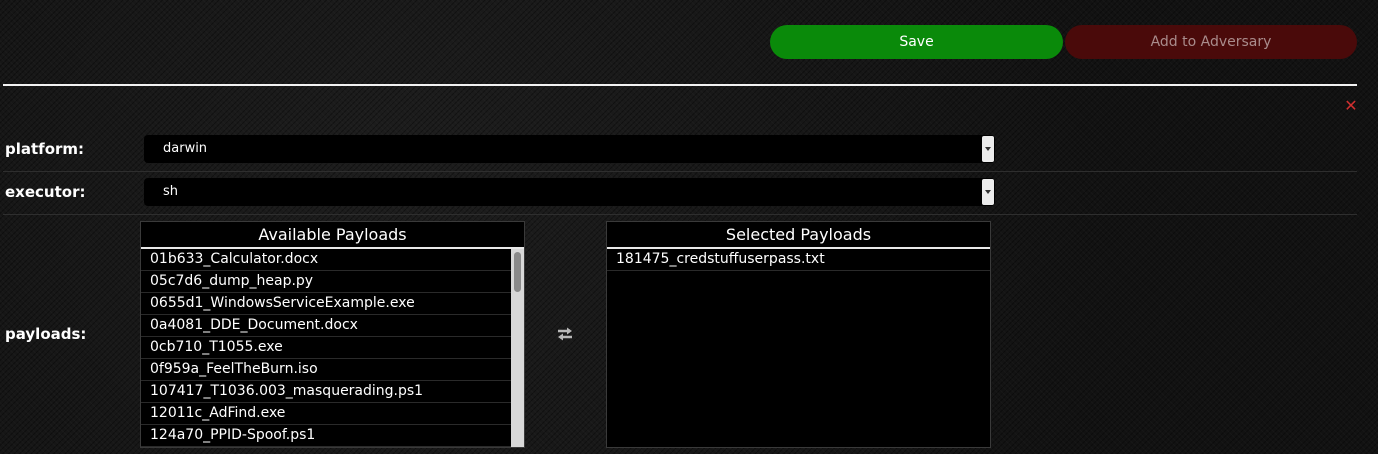 This screenshot has height=454, width=1378. Describe the element at coordinates (680, 85) in the screenshot. I see `header-divider` at that location.